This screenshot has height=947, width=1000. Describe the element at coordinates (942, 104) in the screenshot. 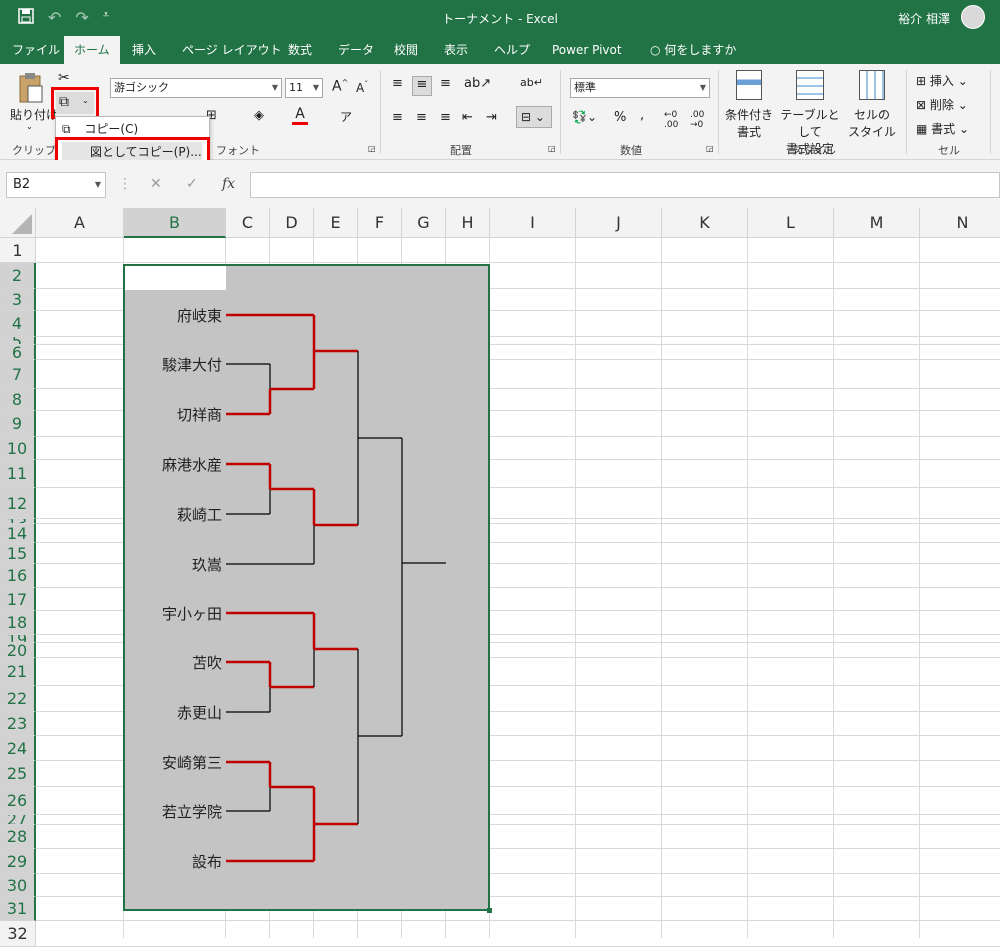

I see `delete-cells-button: ⊠ 削除 ⌄` at that location.